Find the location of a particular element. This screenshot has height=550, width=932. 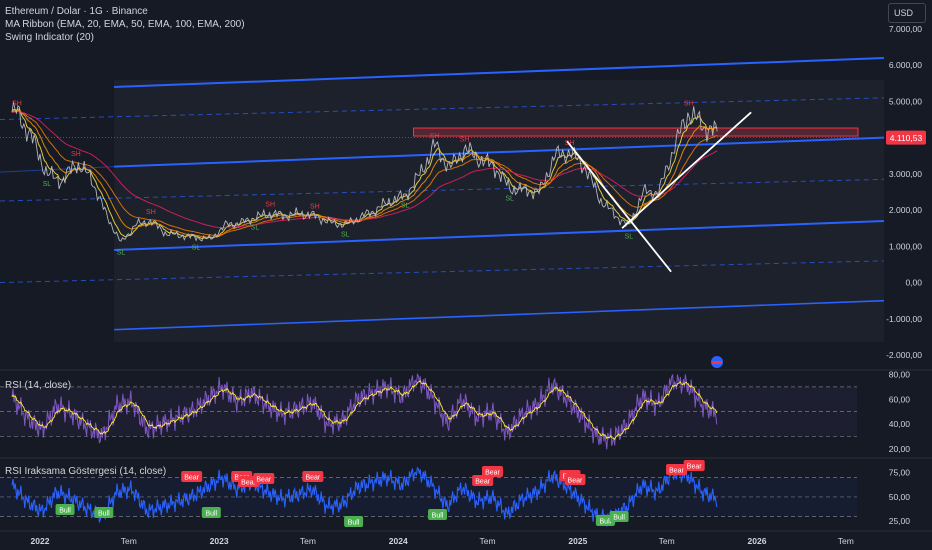

time-tick-label: 2024 is located at coordinates (398, 541).